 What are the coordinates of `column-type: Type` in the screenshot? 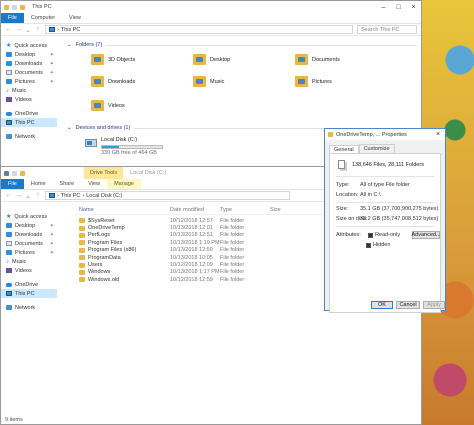 It's located at (245, 210).